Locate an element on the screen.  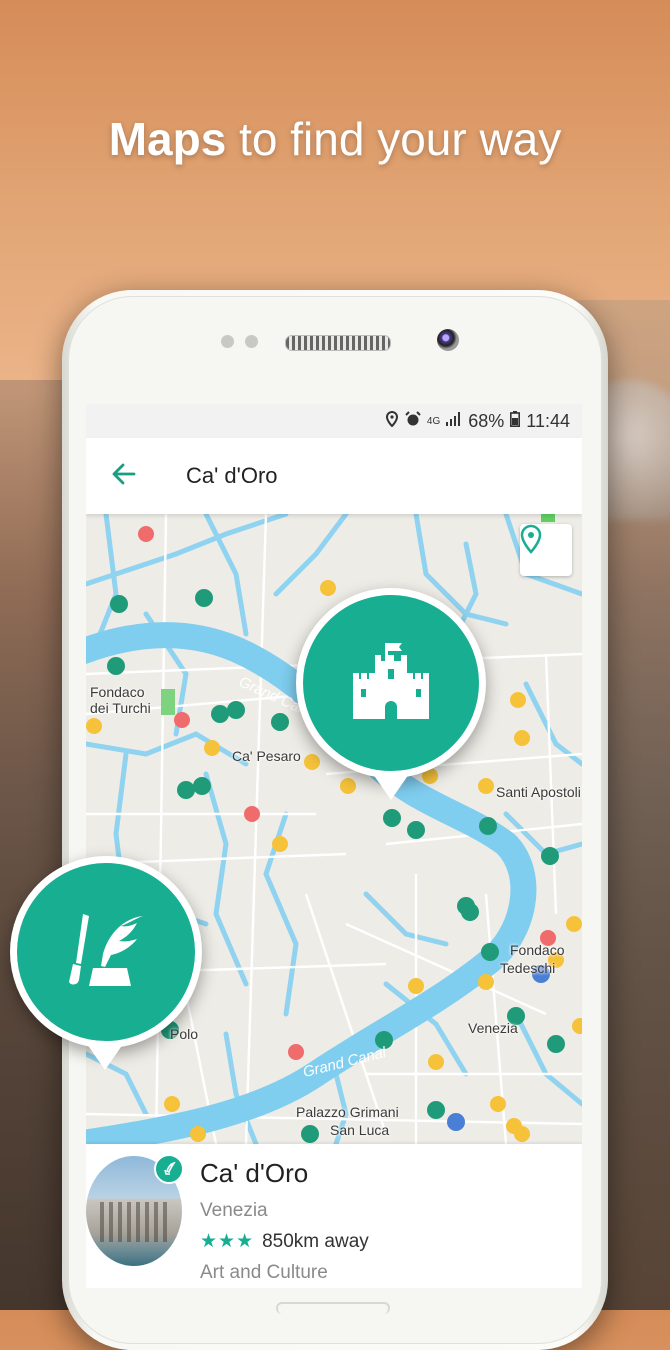
map-label: Tedeschi is located at coordinates (528, 968).